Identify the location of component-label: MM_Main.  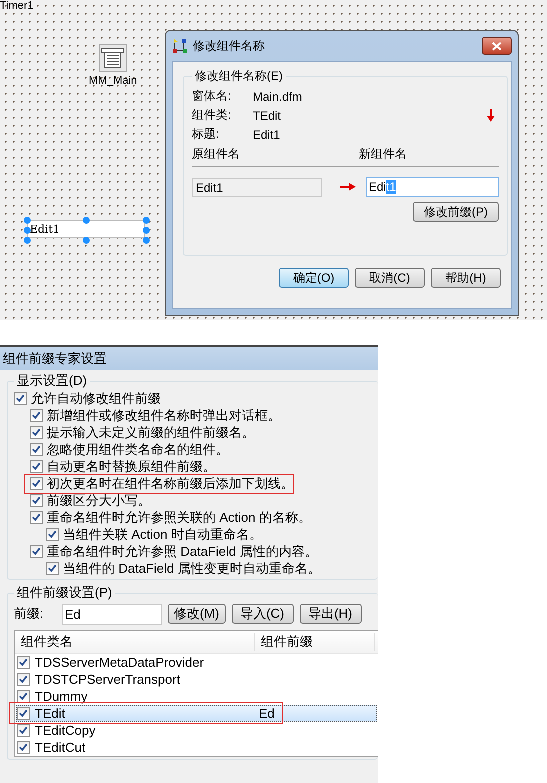
(113, 81).